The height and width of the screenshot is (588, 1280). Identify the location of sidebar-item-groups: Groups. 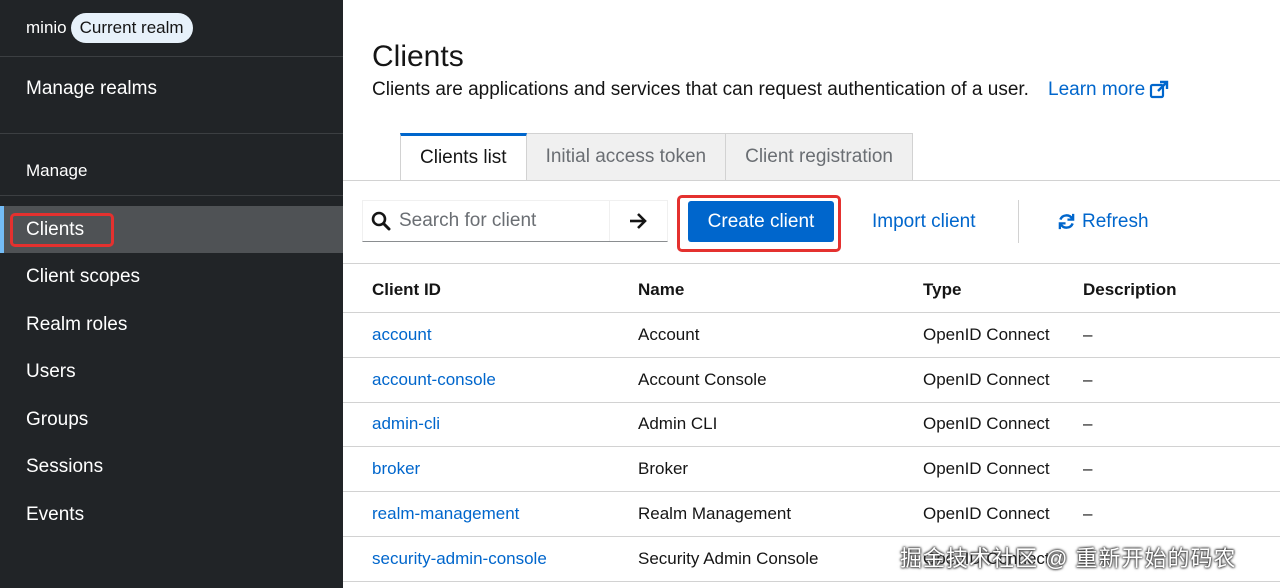
(171, 419).